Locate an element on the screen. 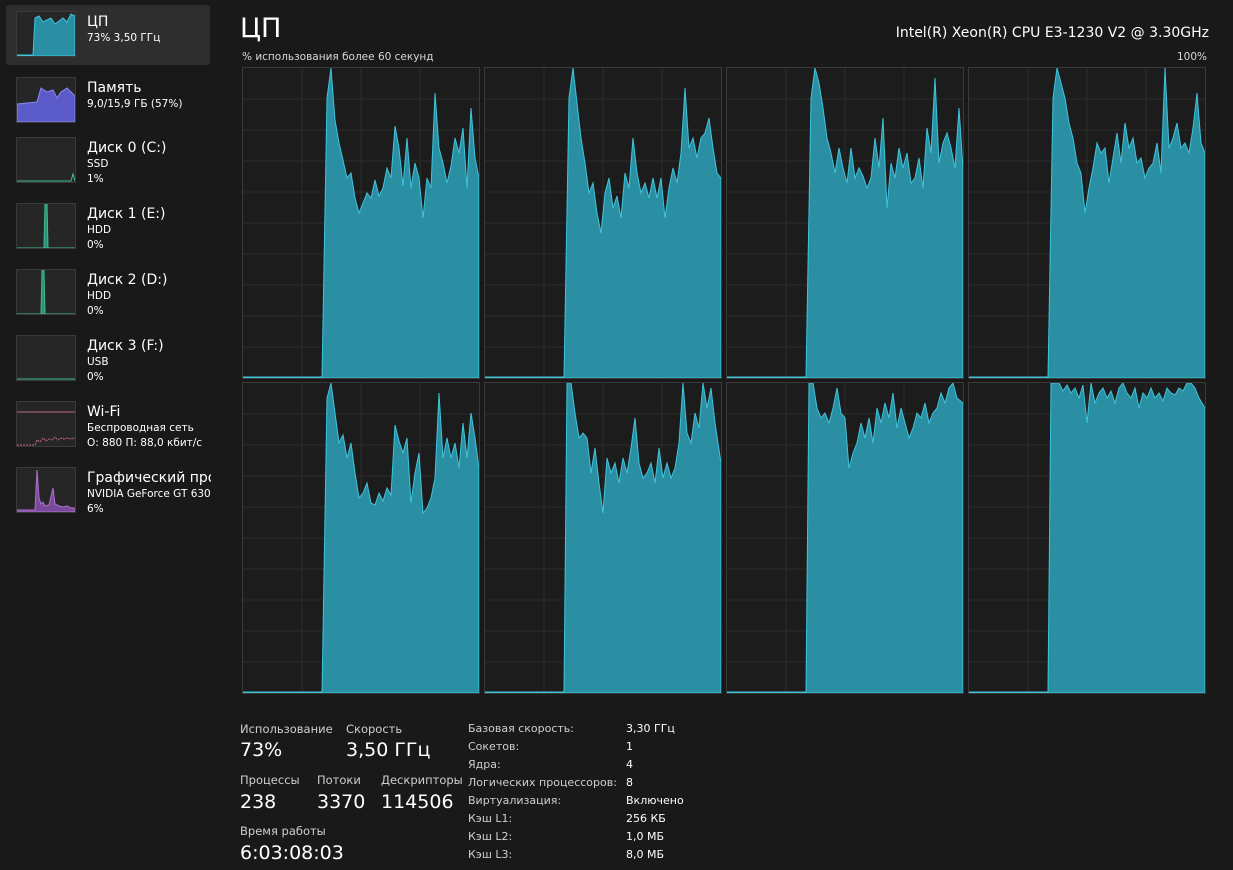 This screenshot has width=1233, height=870. sidebar-item-subtitle: SSD is located at coordinates (98, 164).